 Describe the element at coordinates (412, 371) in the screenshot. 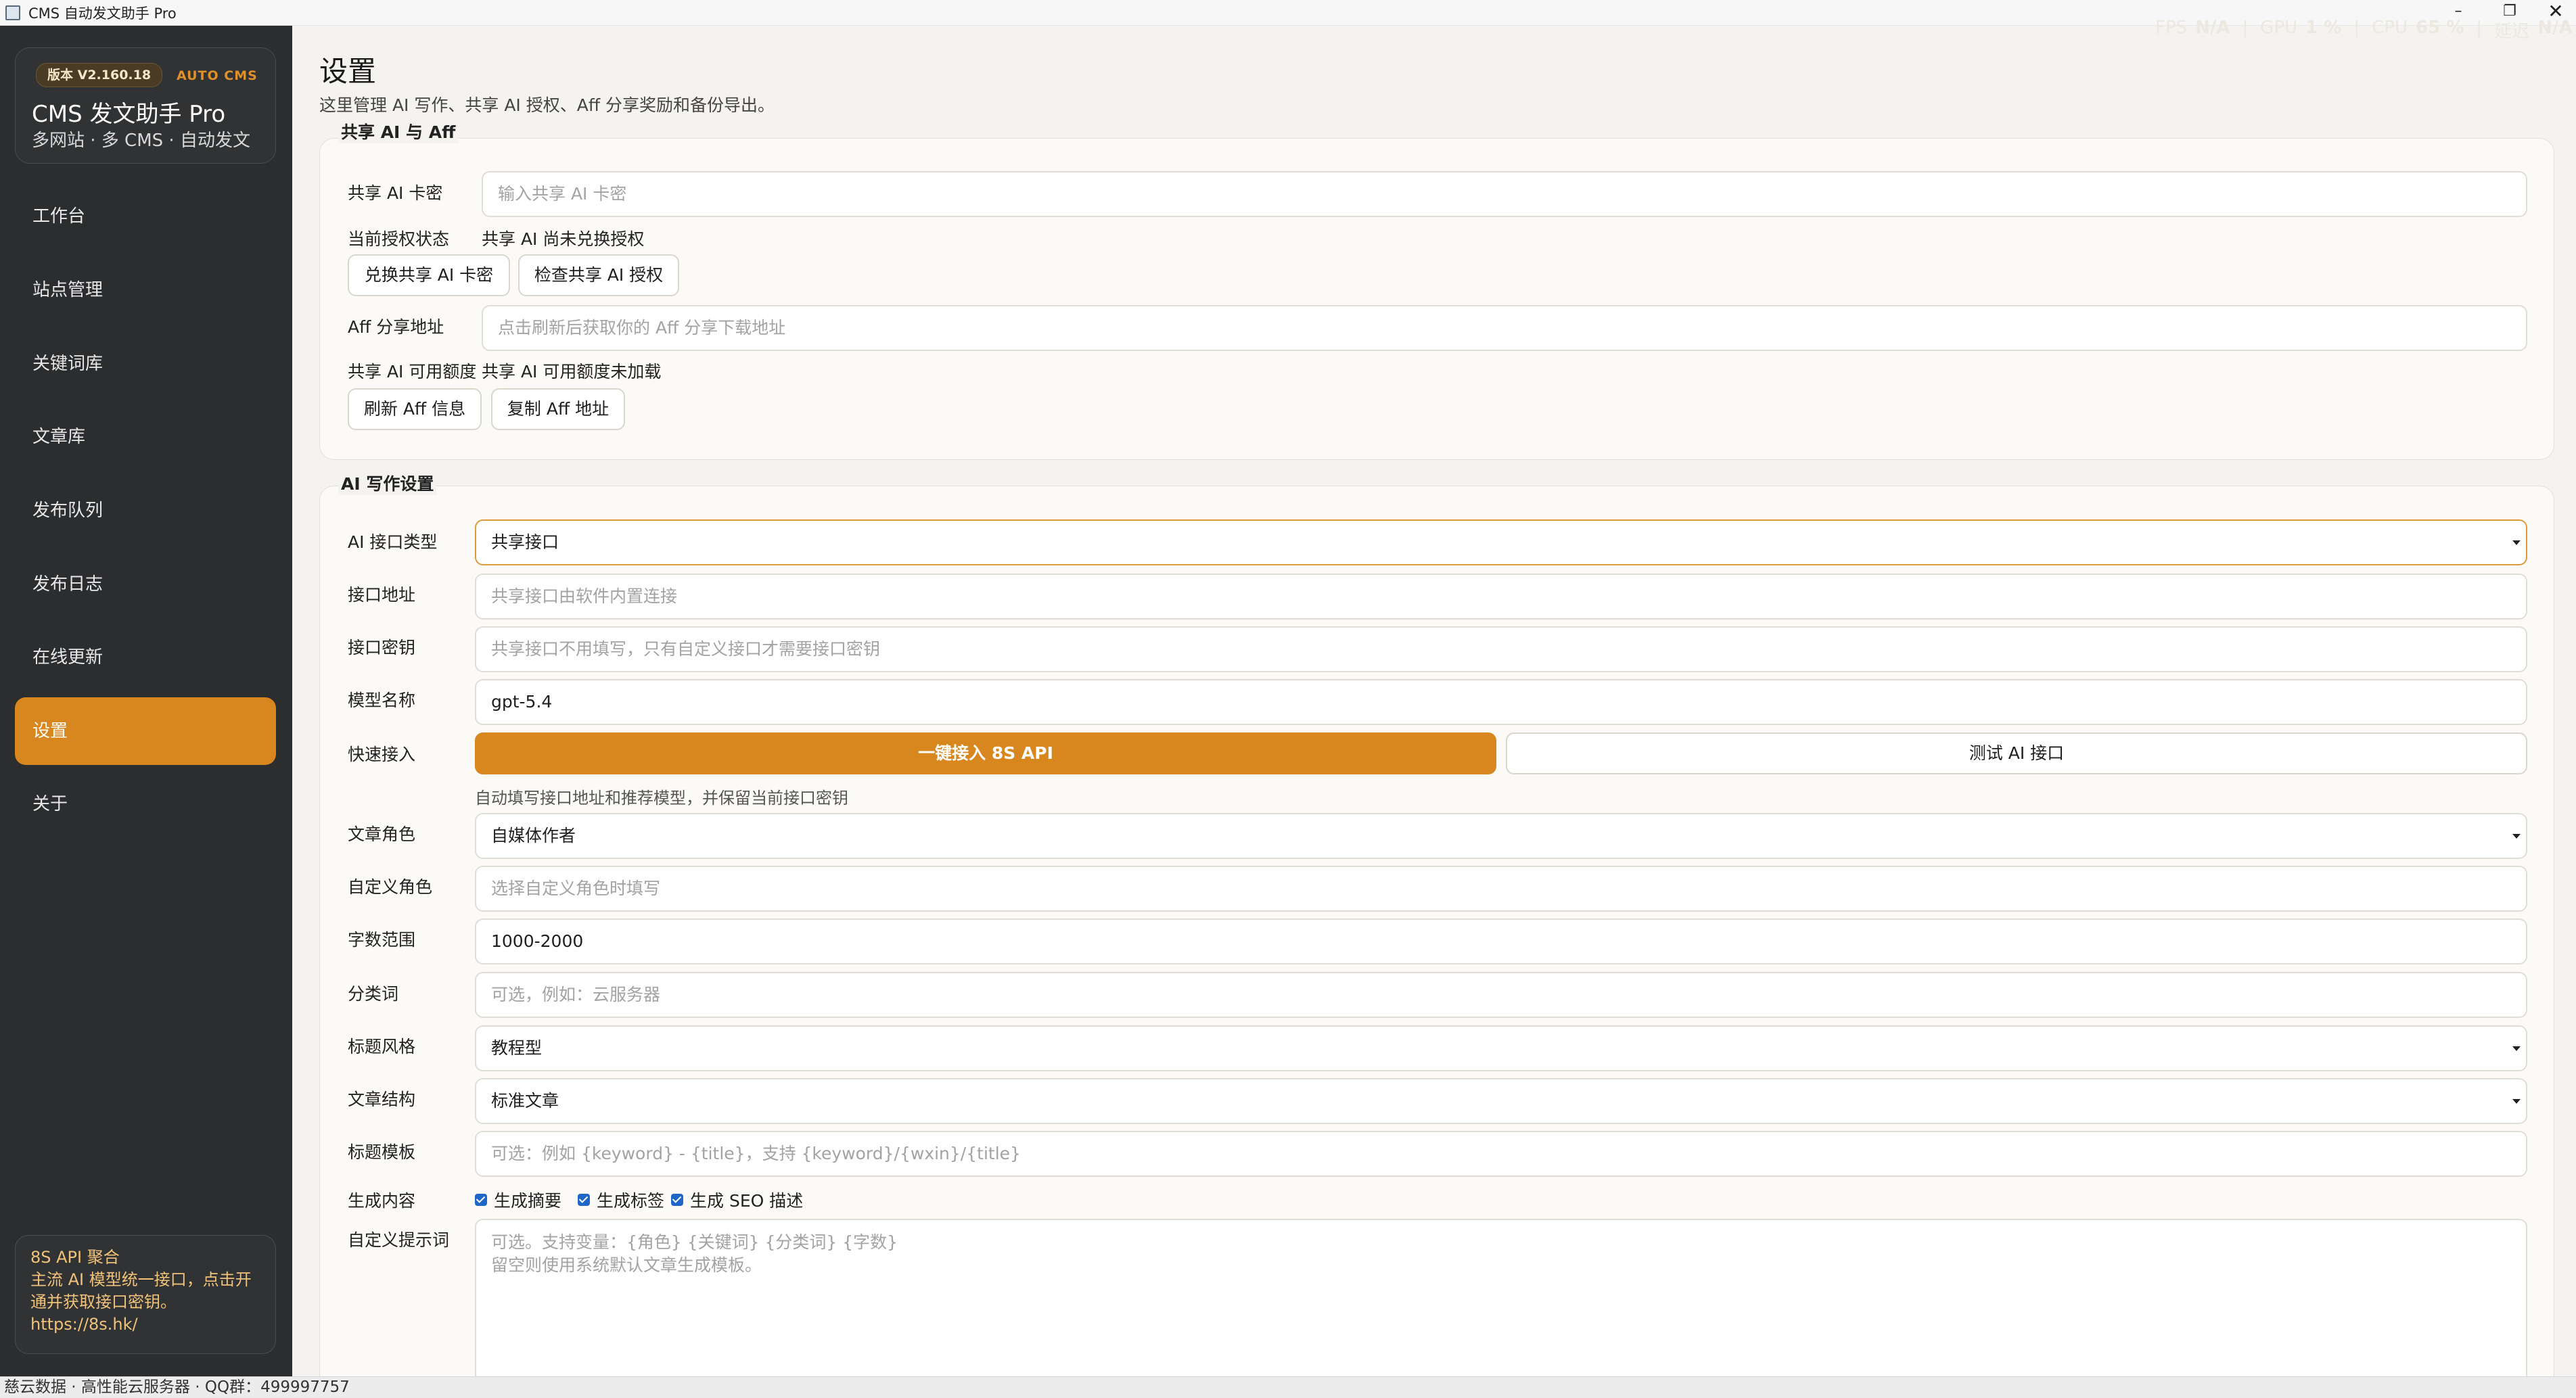

I see `quota-label: 共享 AI 可用额度` at that location.